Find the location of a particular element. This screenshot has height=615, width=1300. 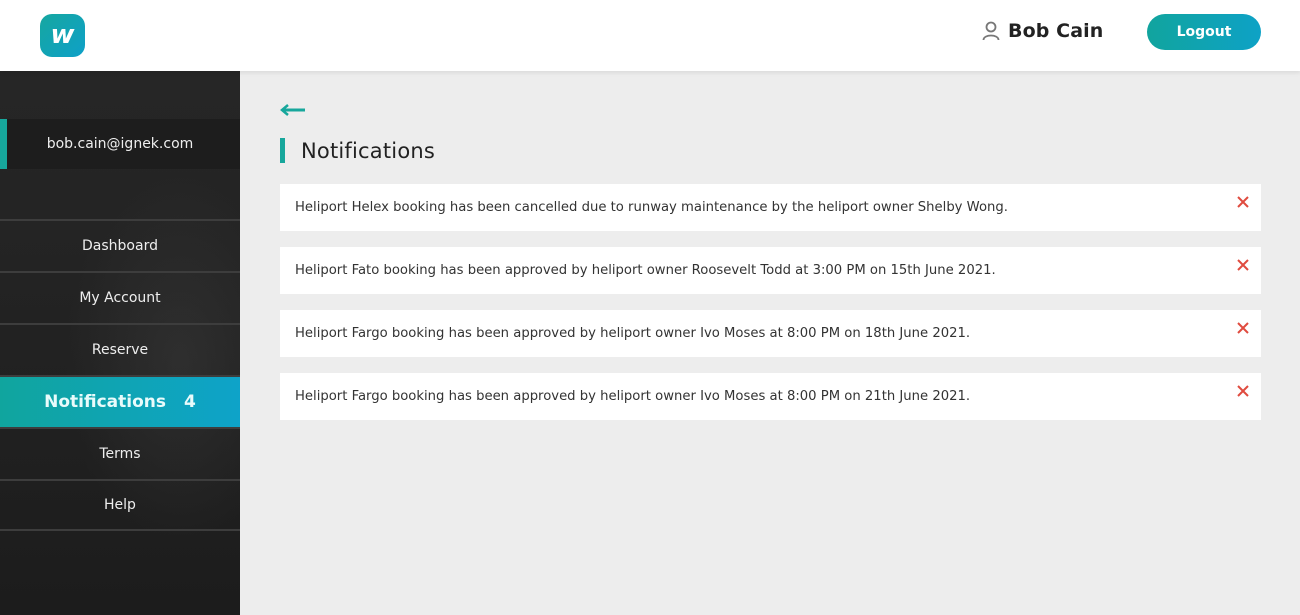

logout-button: Logout is located at coordinates (1204, 32).